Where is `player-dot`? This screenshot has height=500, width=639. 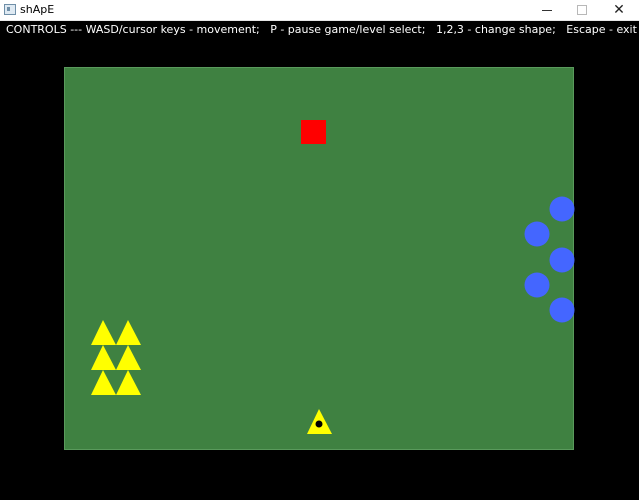
player-dot is located at coordinates (319, 424).